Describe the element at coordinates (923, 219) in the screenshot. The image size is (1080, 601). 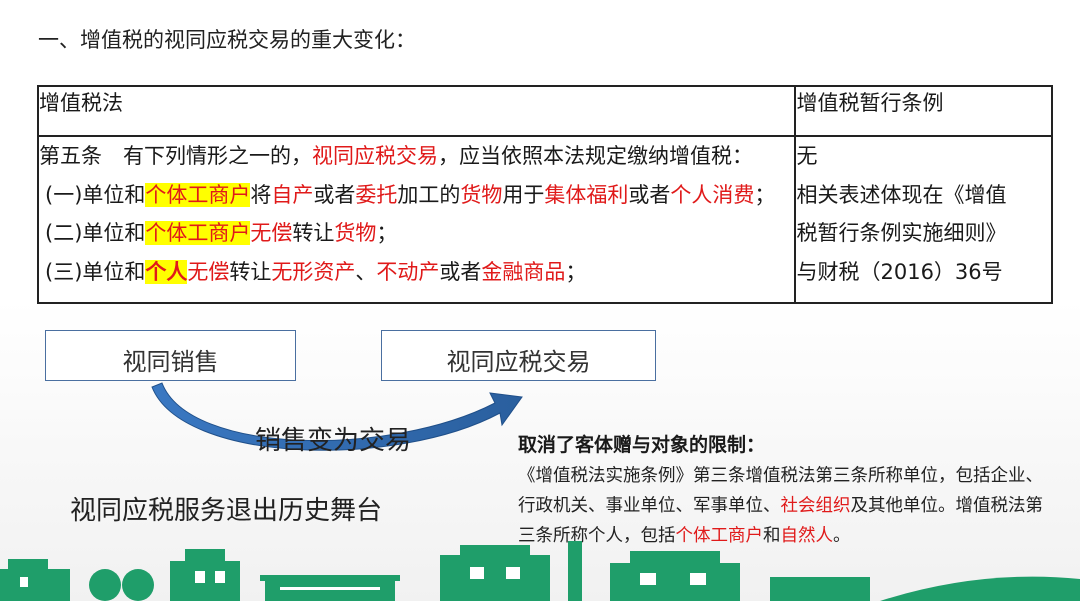
I see `vat-regulation-cell: 无 相关表述体现在《增值 税暂行条例实施细则》 与财税（2016）36号` at that location.